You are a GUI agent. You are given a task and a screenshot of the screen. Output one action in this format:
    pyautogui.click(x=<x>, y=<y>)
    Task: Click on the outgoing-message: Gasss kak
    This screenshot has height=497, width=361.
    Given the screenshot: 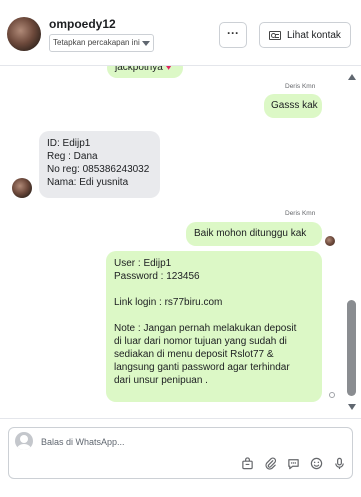 What is the action you would take?
    pyautogui.click(x=293, y=106)
    